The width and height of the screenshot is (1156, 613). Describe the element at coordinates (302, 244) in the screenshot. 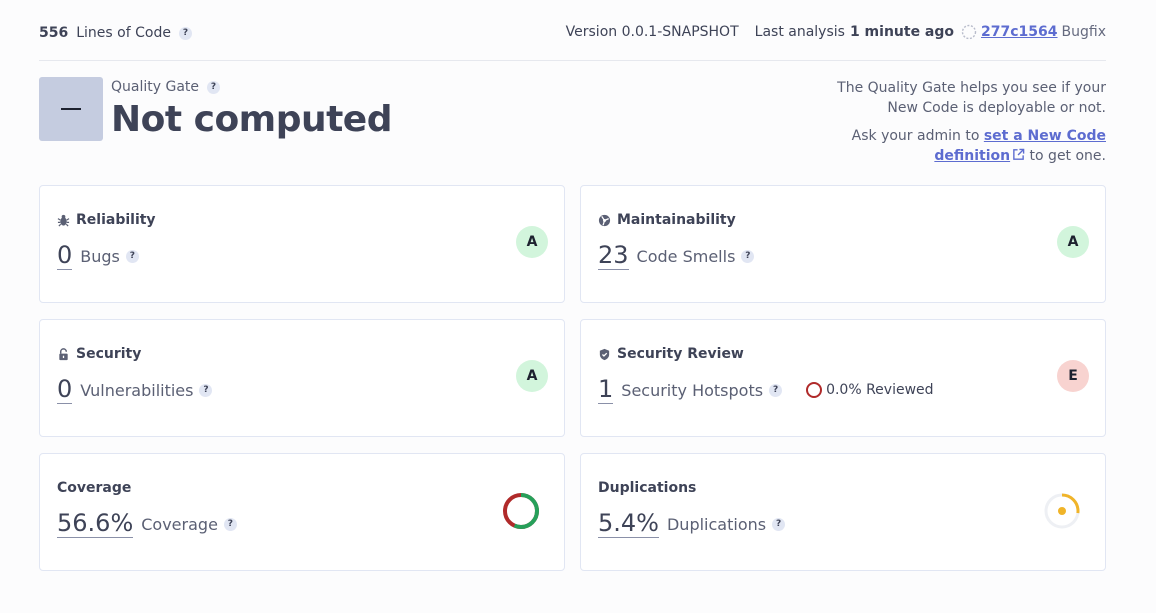

I see `reliability-card: Reliability 0 Bugs ? A` at that location.